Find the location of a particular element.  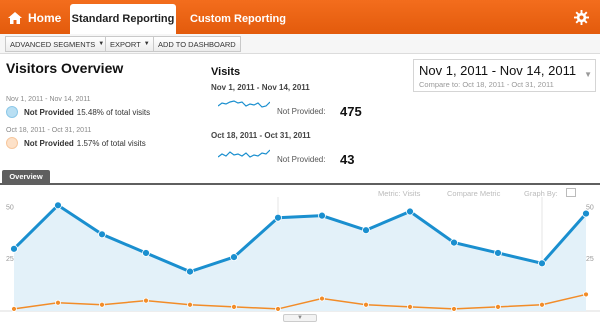

segment-detail: 15.48% of total visits is located at coordinates (113, 112).